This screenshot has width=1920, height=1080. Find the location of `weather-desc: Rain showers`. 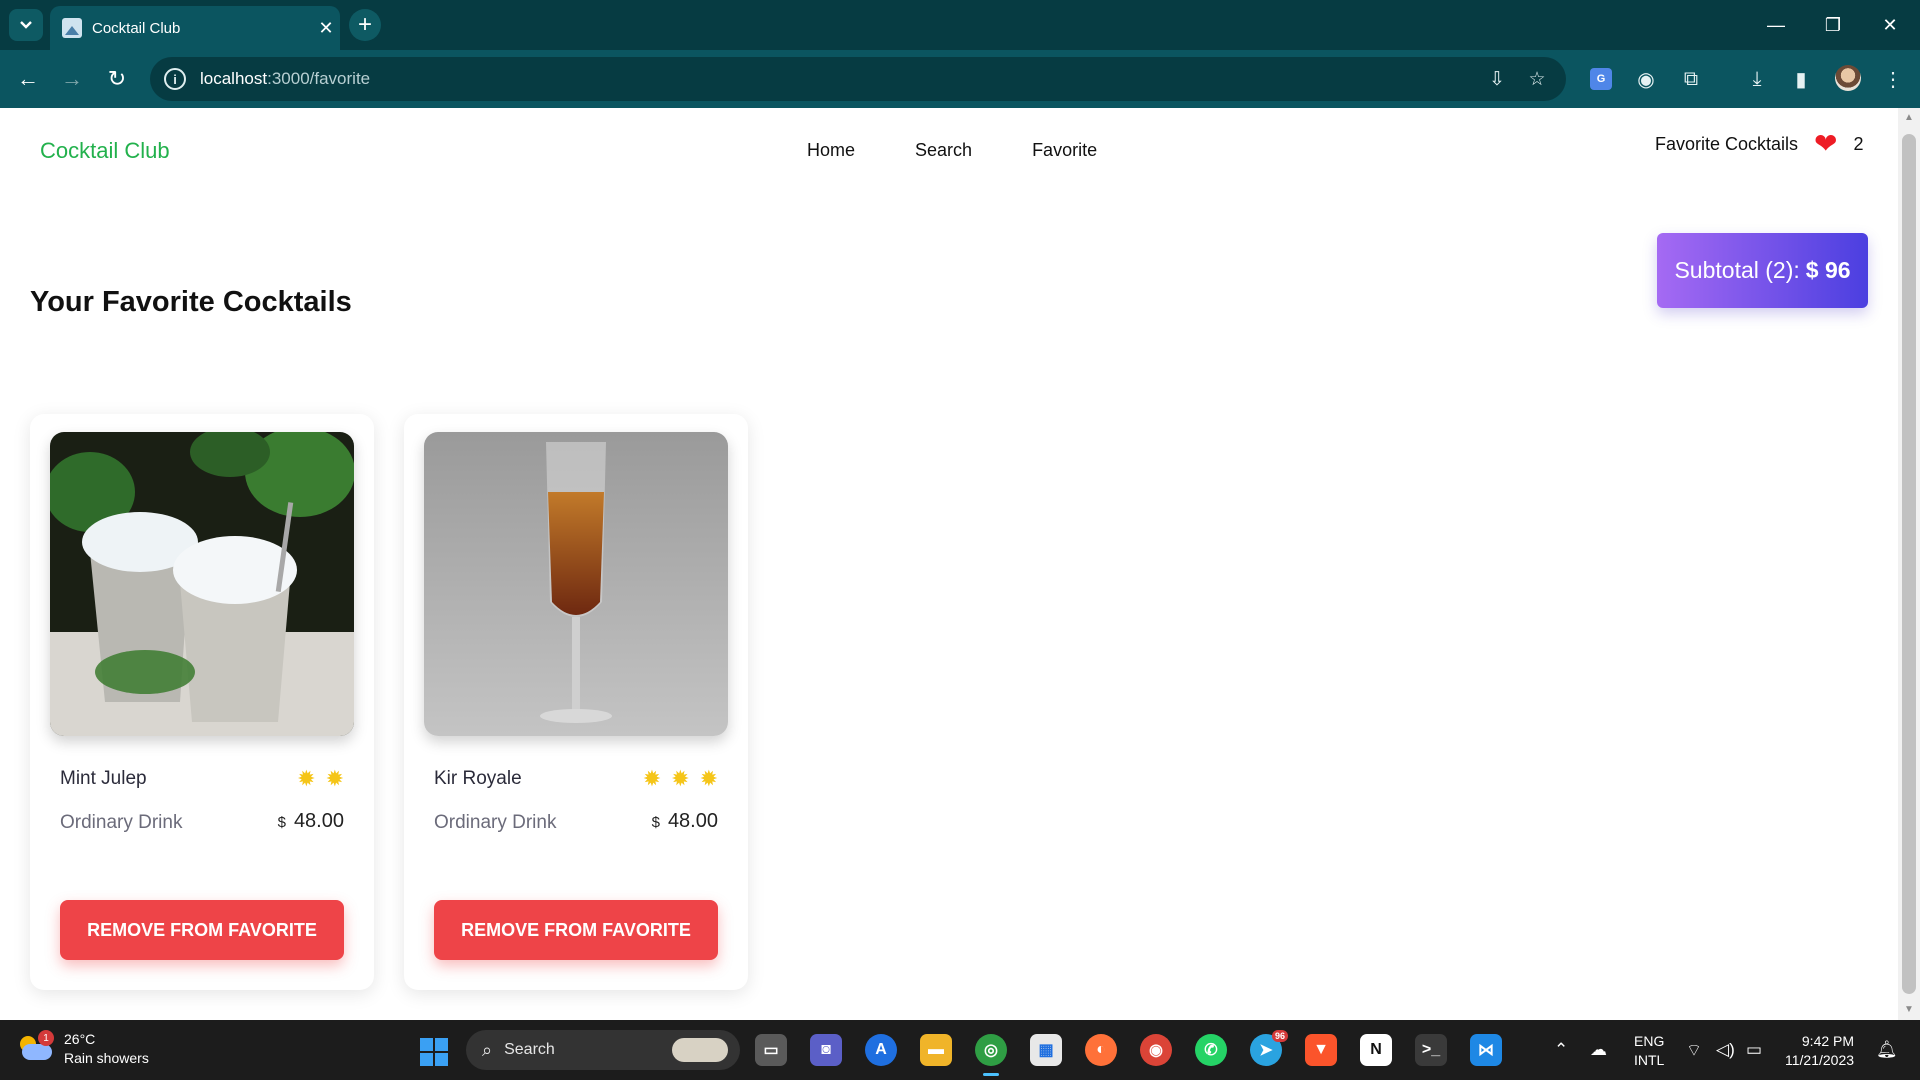

weather-desc: Rain showers is located at coordinates (106, 1058).